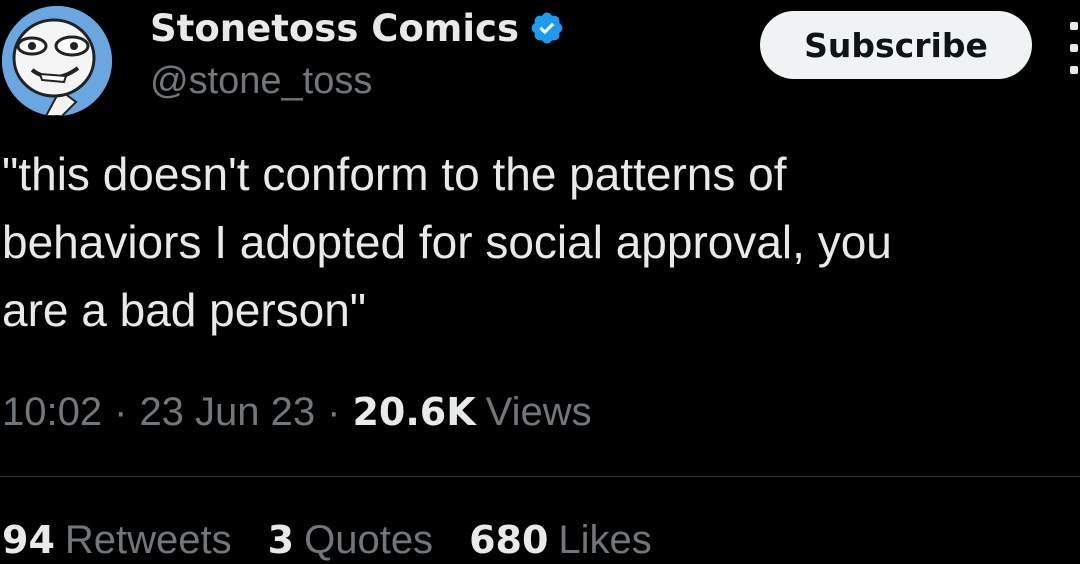 Image resolution: width=1080 pixels, height=564 pixels. I want to click on likes-stat: 680 Likes, so click(560, 540).